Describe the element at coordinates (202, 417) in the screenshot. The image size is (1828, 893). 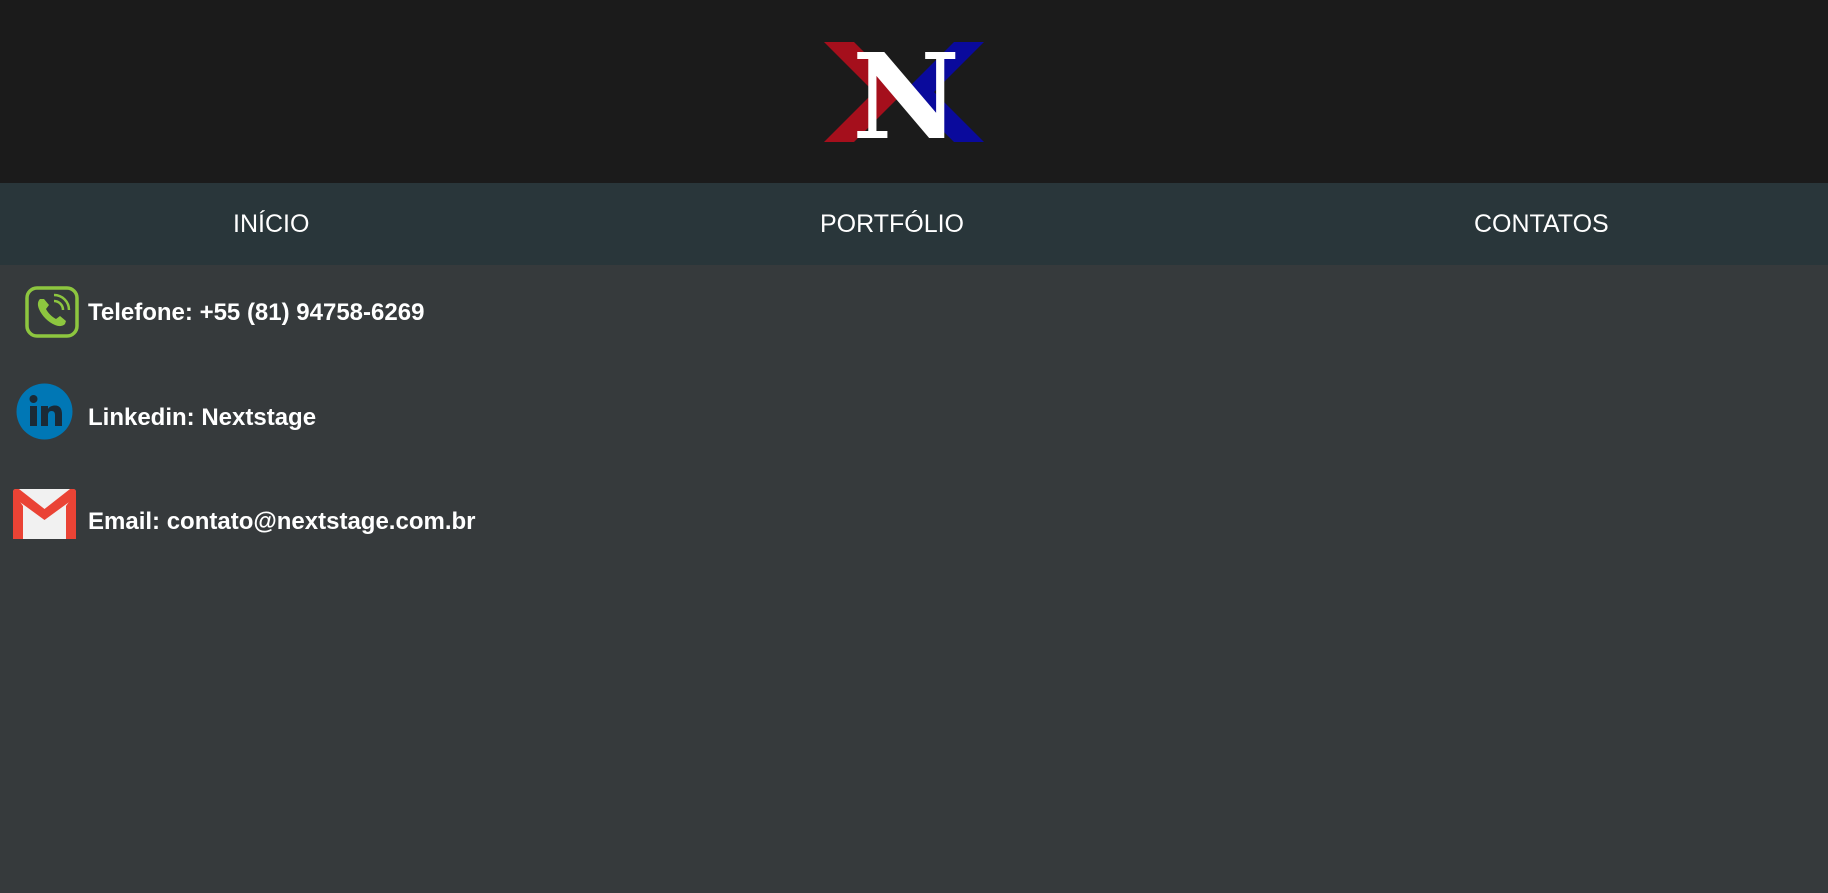
I see `linkedin-text: Linkedin: Nextstage` at that location.